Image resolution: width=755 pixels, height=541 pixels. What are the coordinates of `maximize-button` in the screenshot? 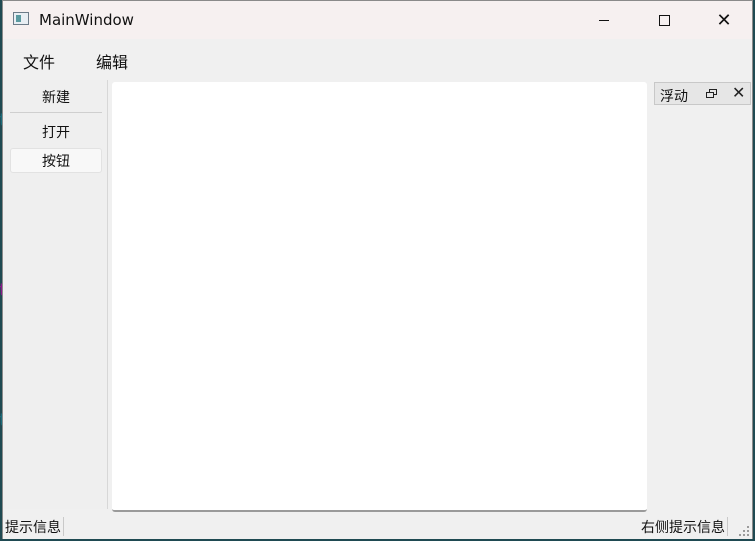 It's located at (664, 20).